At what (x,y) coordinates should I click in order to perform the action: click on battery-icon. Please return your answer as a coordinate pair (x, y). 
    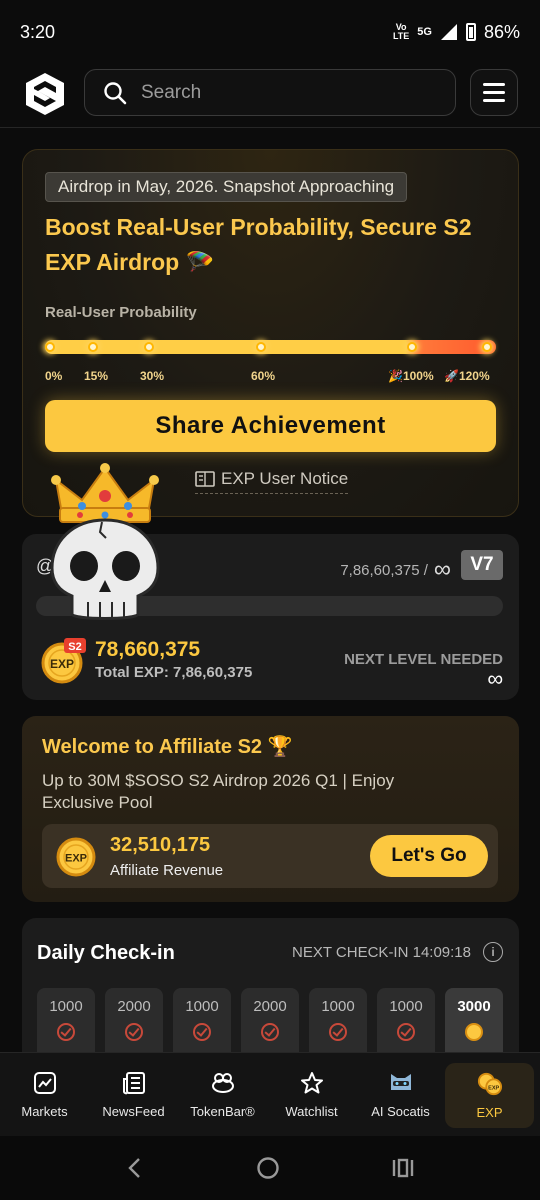
    Looking at the image, I should click on (470, 32).